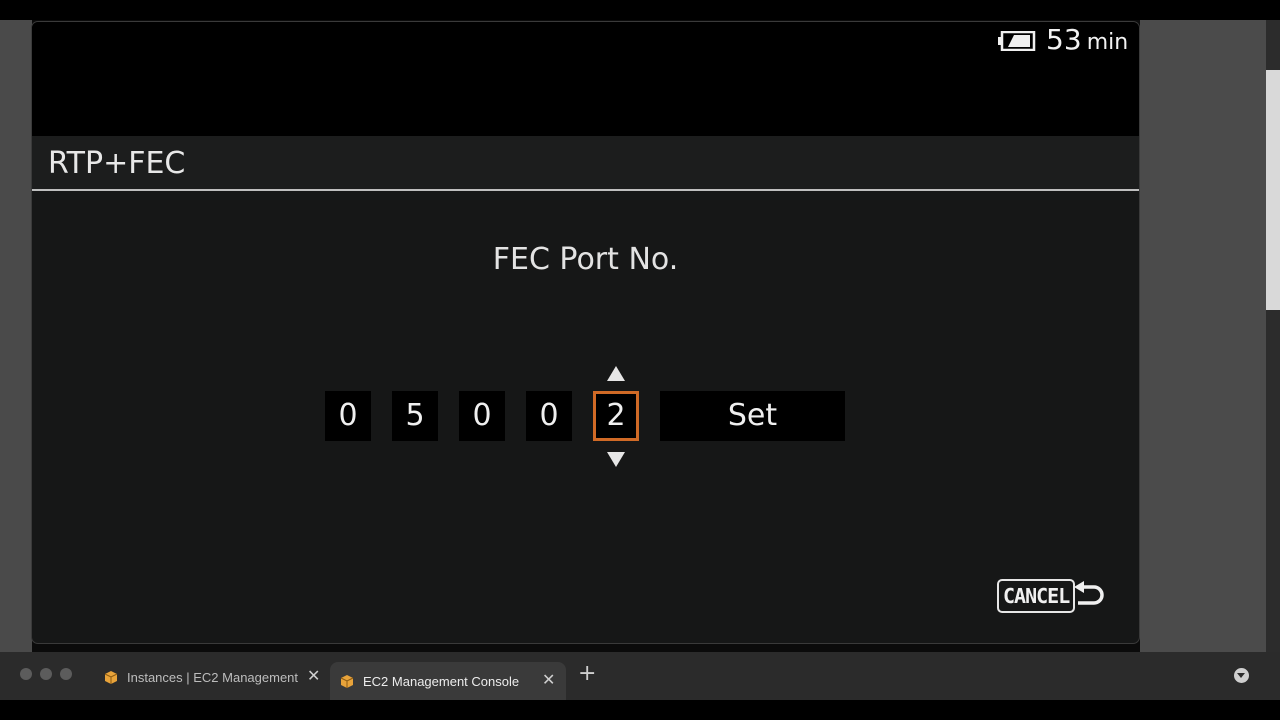 This screenshot has height=720, width=1280. What do you see at coordinates (348, 416) in the screenshot?
I see `port-digit-1: 0` at bounding box center [348, 416].